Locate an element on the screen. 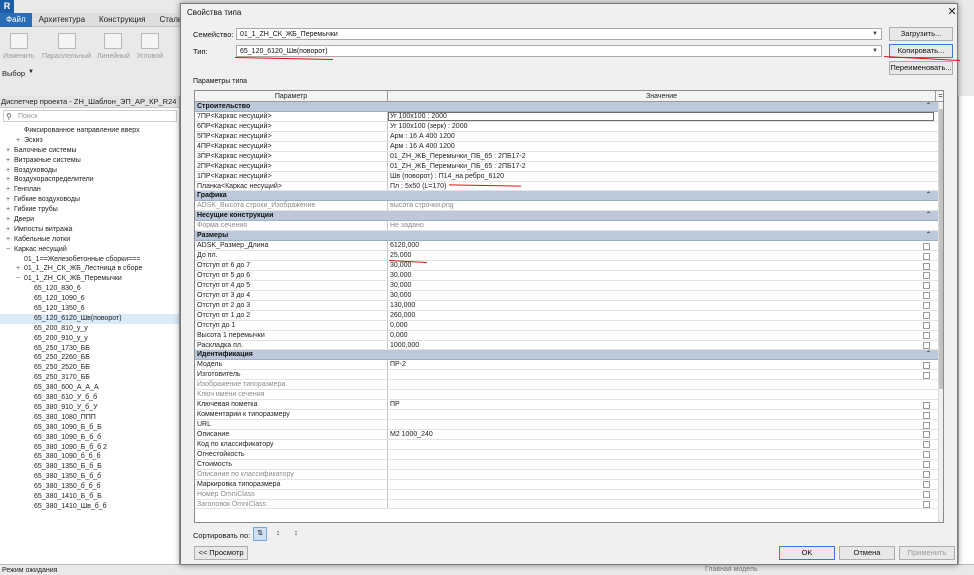 The height and width of the screenshot is (575, 974). param-row: Отступ от 5 до 6 30,000 is located at coordinates (569, 275).